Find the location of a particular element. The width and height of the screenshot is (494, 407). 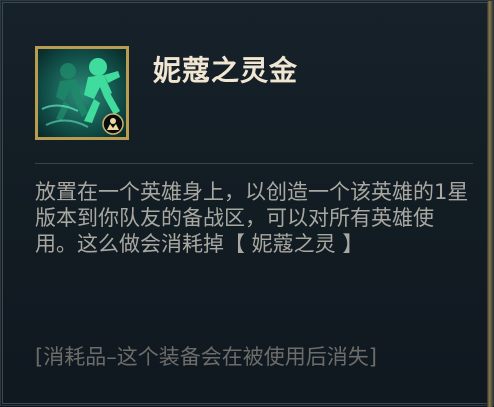

divider is located at coordinates (254, 163).